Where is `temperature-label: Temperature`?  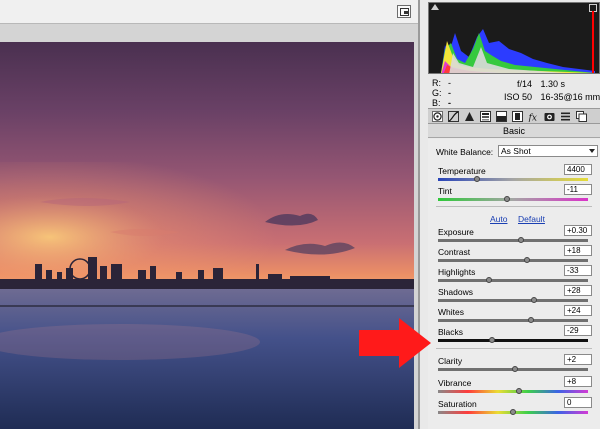 temperature-label: Temperature is located at coordinates (462, 171).